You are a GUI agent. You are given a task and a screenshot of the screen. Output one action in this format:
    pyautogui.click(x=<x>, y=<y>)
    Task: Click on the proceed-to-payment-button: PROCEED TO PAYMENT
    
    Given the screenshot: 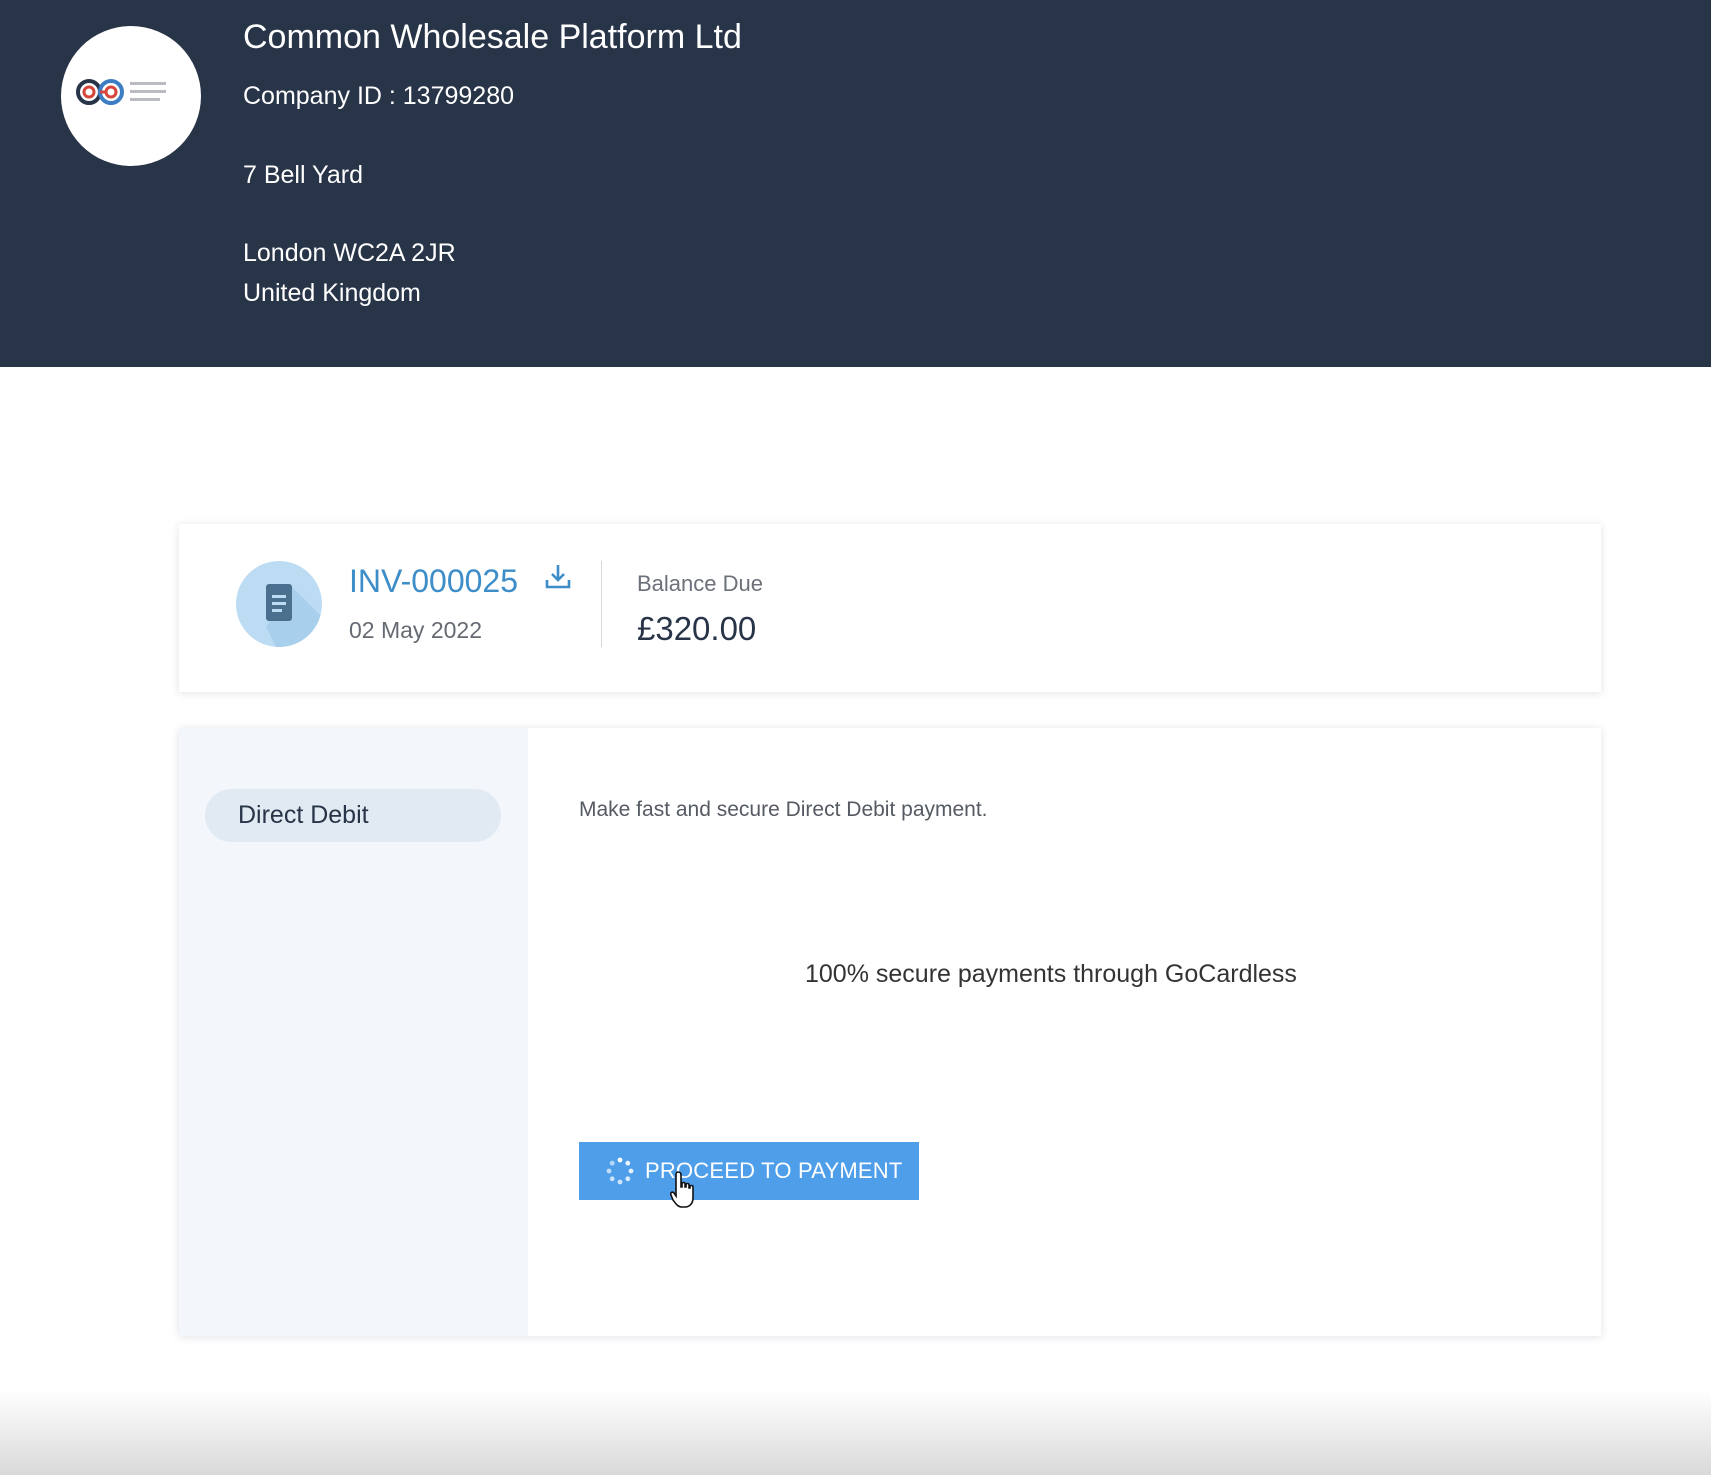 What is the action you would take?
    pyautogui.click(x=749, y=1171)
    